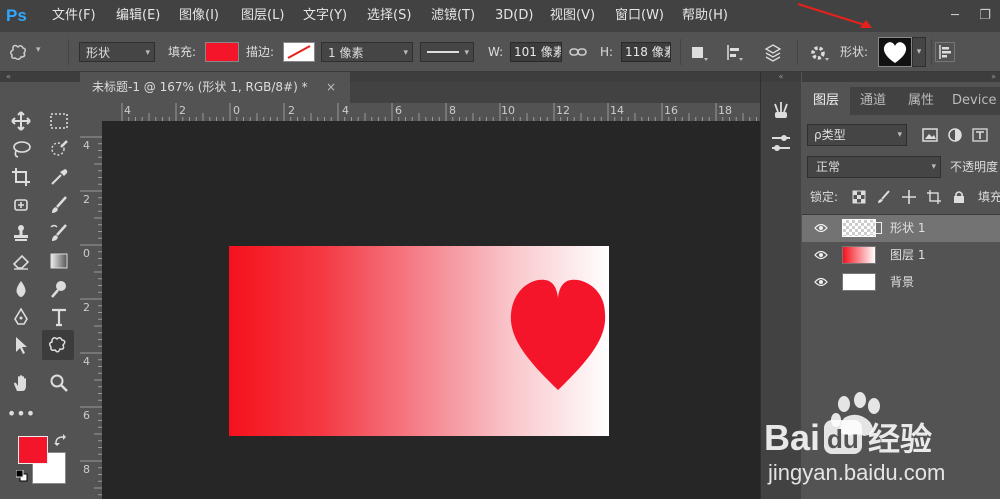 Image resolution: width=1000 pixels, height=499 pixels. I want to click on more-tools-icon: •••, so click(21, 413).